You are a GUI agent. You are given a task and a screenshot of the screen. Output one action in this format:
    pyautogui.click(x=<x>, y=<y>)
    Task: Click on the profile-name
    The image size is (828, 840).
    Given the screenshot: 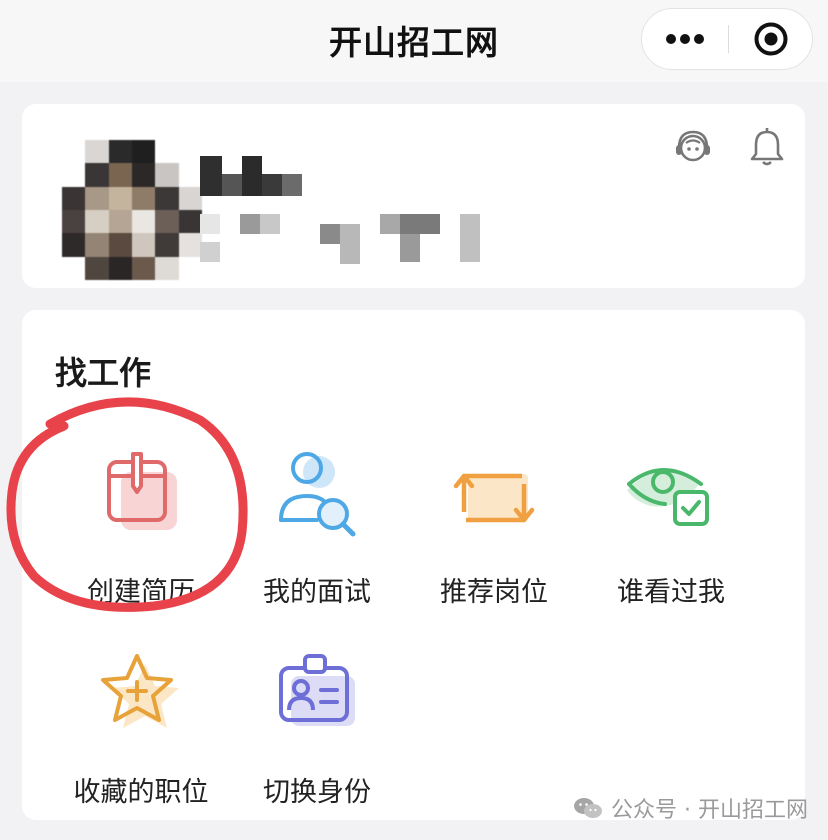 What is the action you would take?
    pyautogui.click(x=252, y=180)
    